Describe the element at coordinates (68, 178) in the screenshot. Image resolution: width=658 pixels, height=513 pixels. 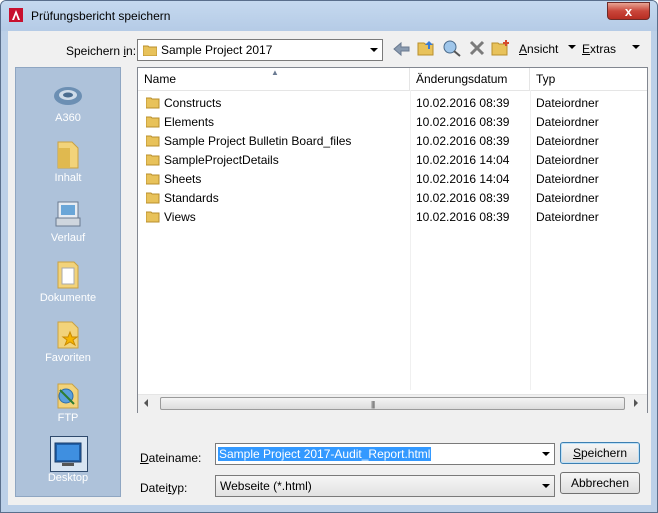
I see `place-label: Inhalt` at that location.